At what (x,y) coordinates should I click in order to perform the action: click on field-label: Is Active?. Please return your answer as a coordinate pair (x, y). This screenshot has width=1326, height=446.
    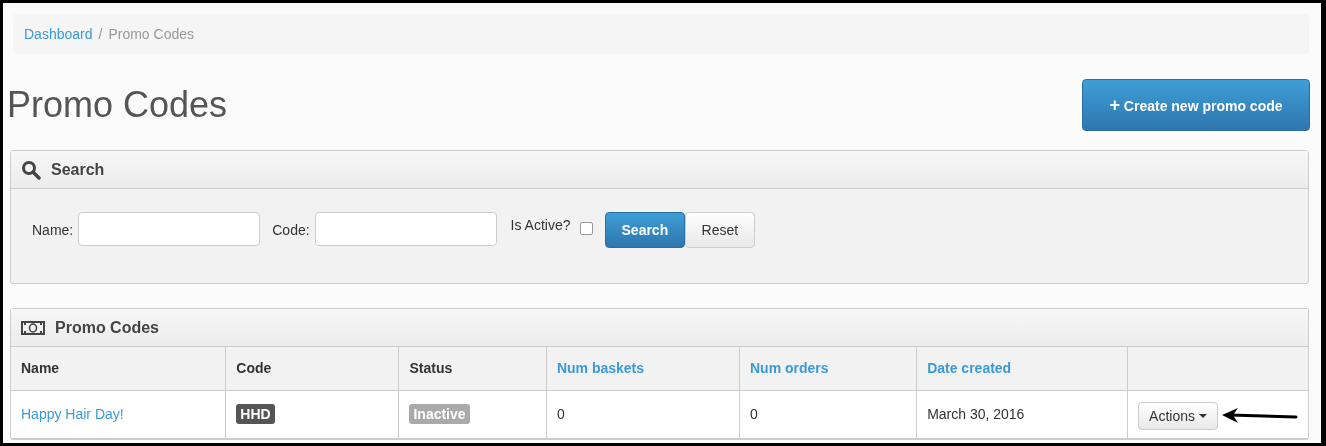
    Looking at the image, I should click on (540, 225).